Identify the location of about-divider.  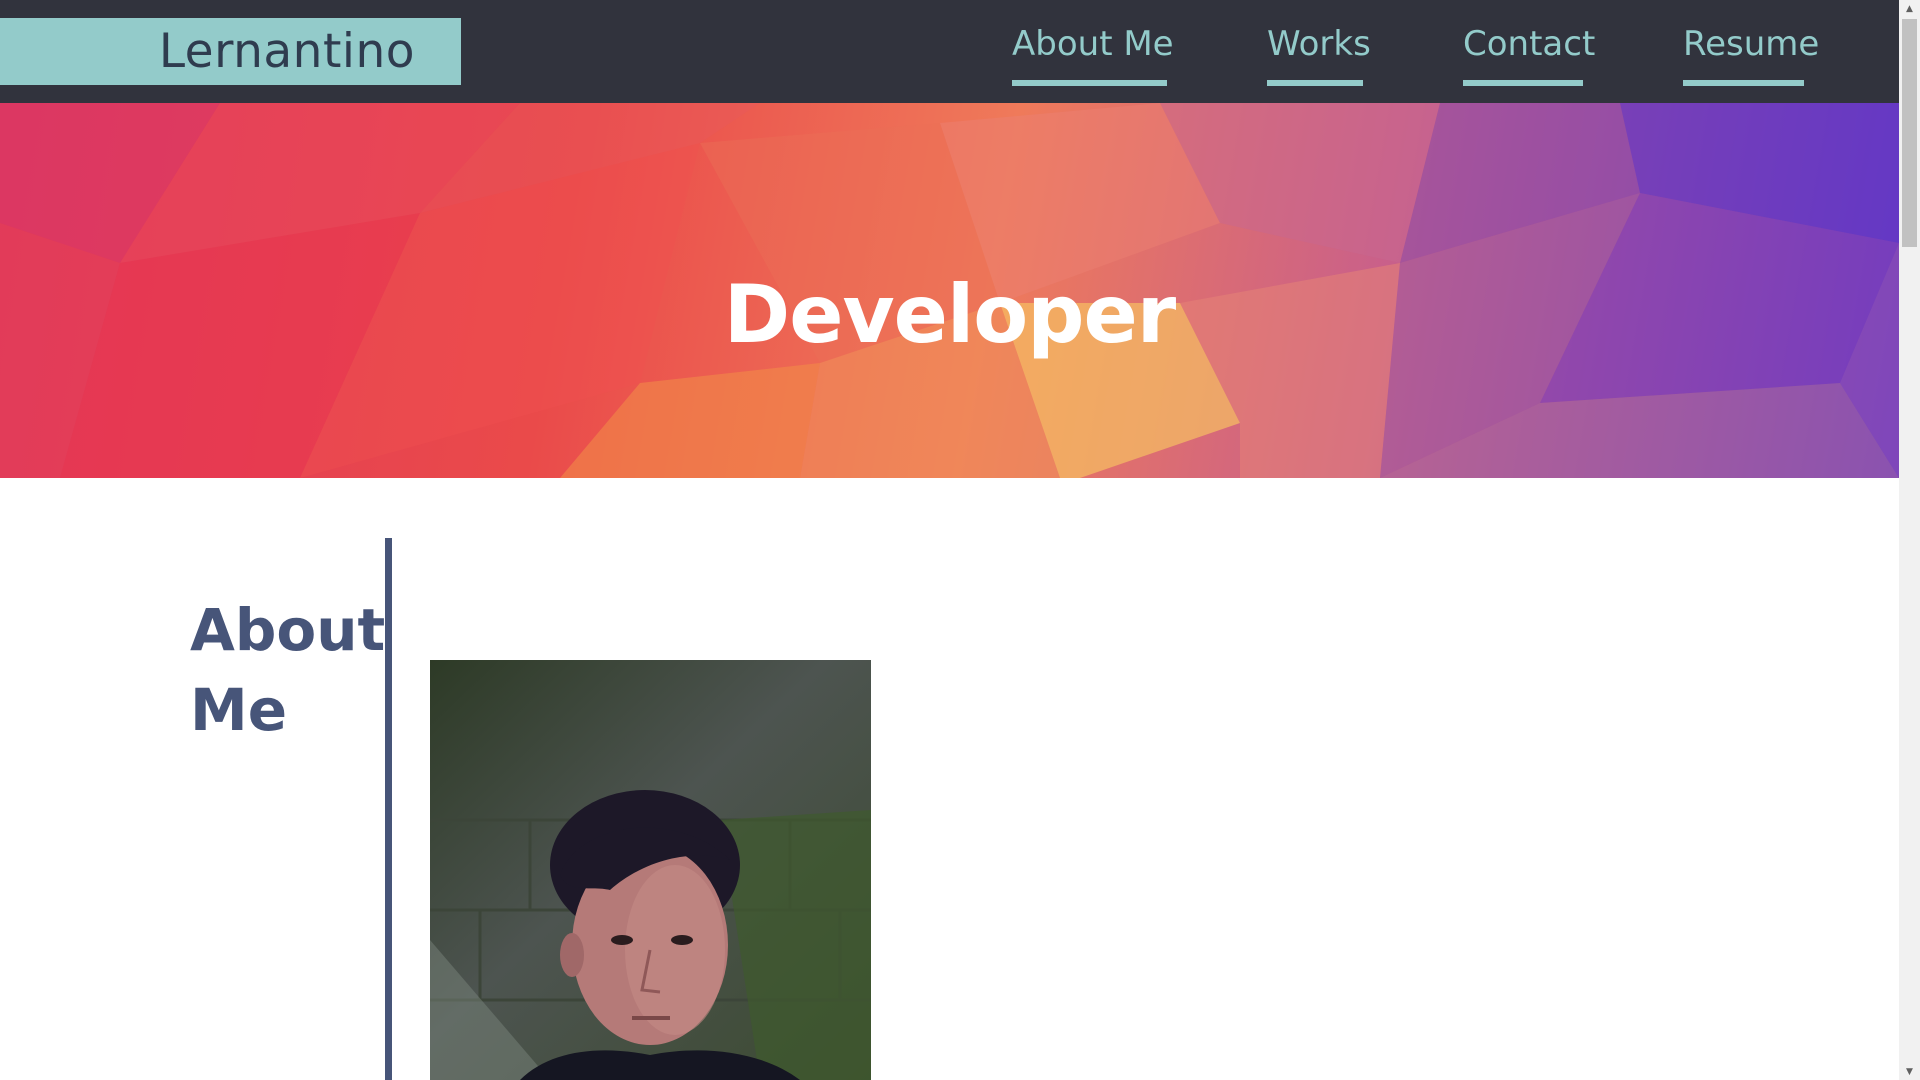
(388, 809).